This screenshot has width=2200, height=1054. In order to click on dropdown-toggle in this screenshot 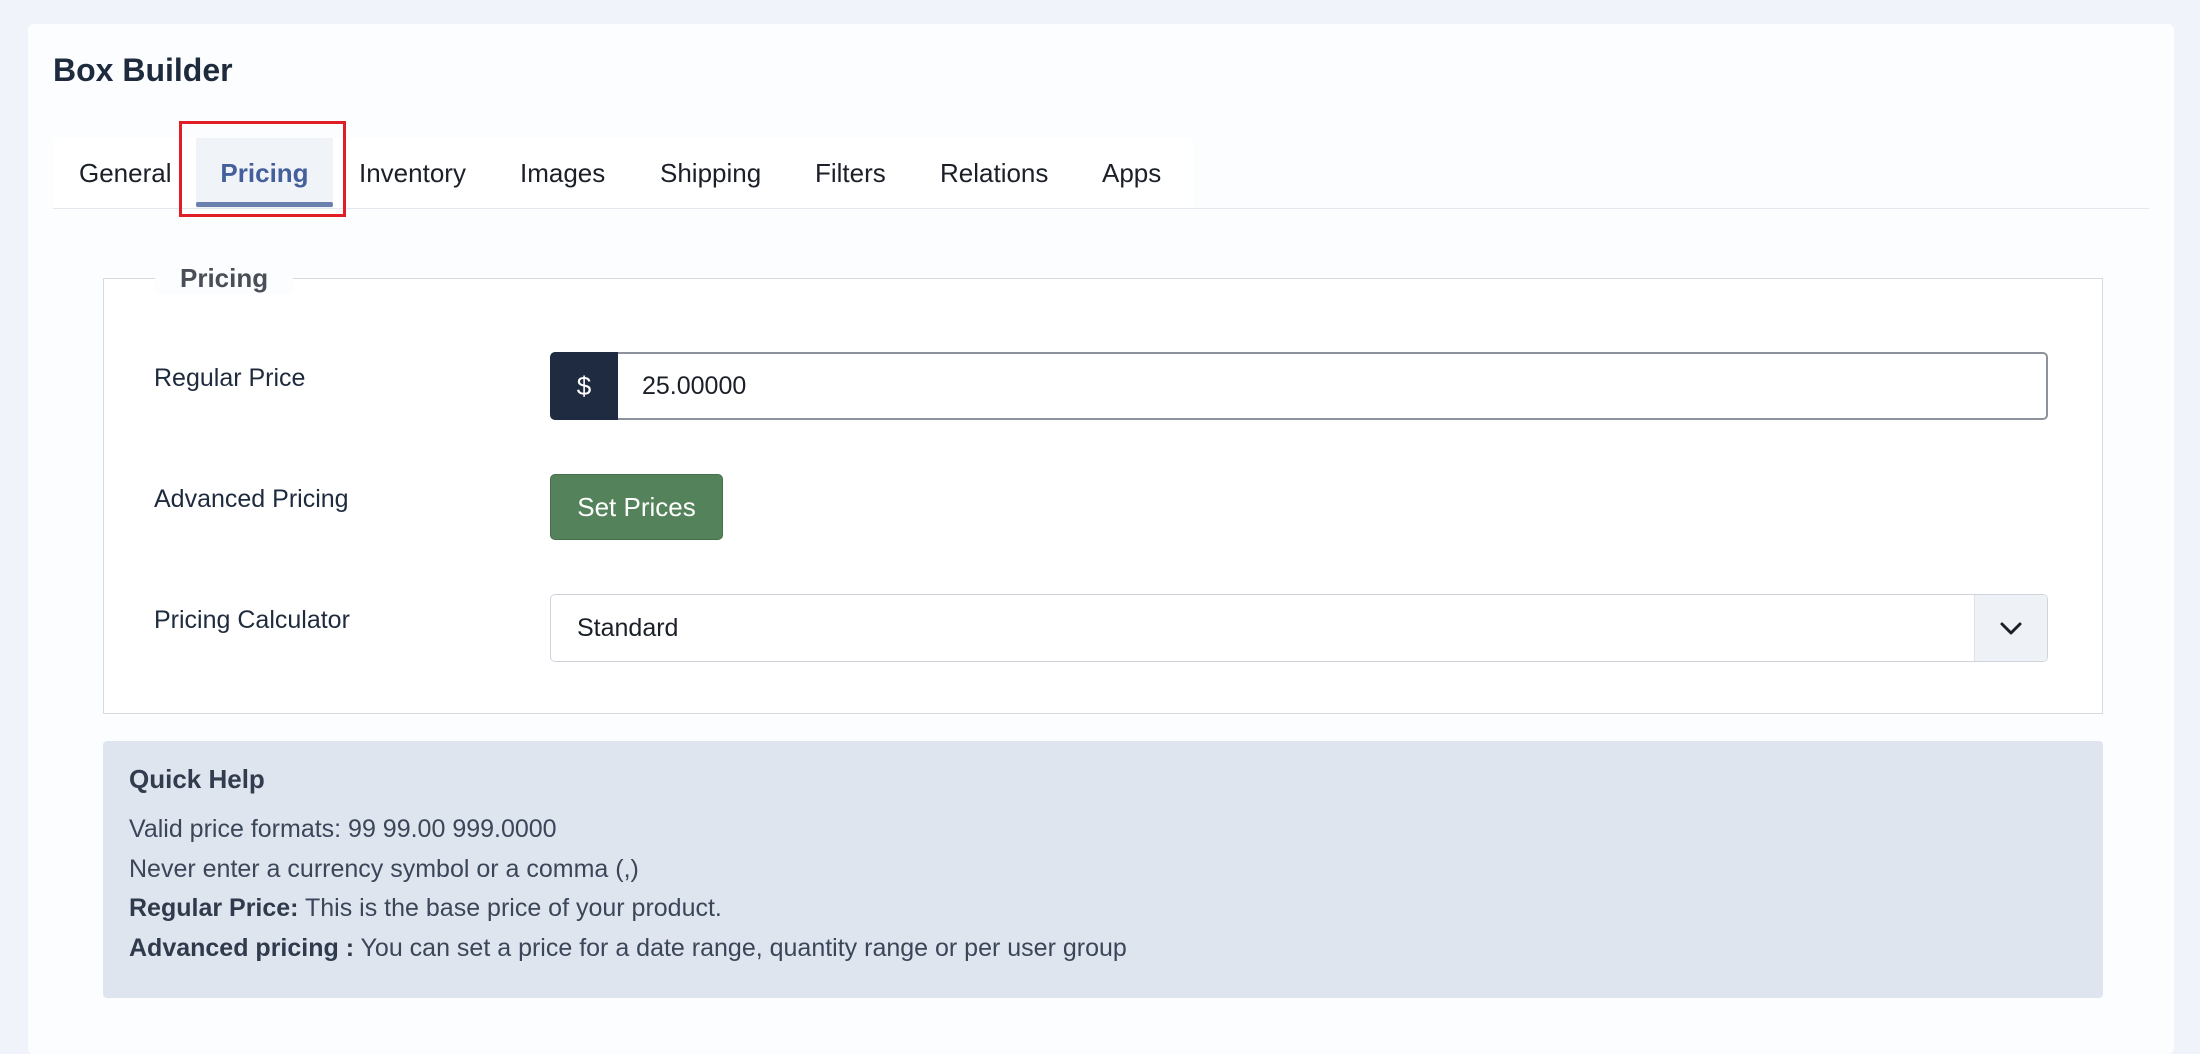, I will do `click(2010, 628)`.